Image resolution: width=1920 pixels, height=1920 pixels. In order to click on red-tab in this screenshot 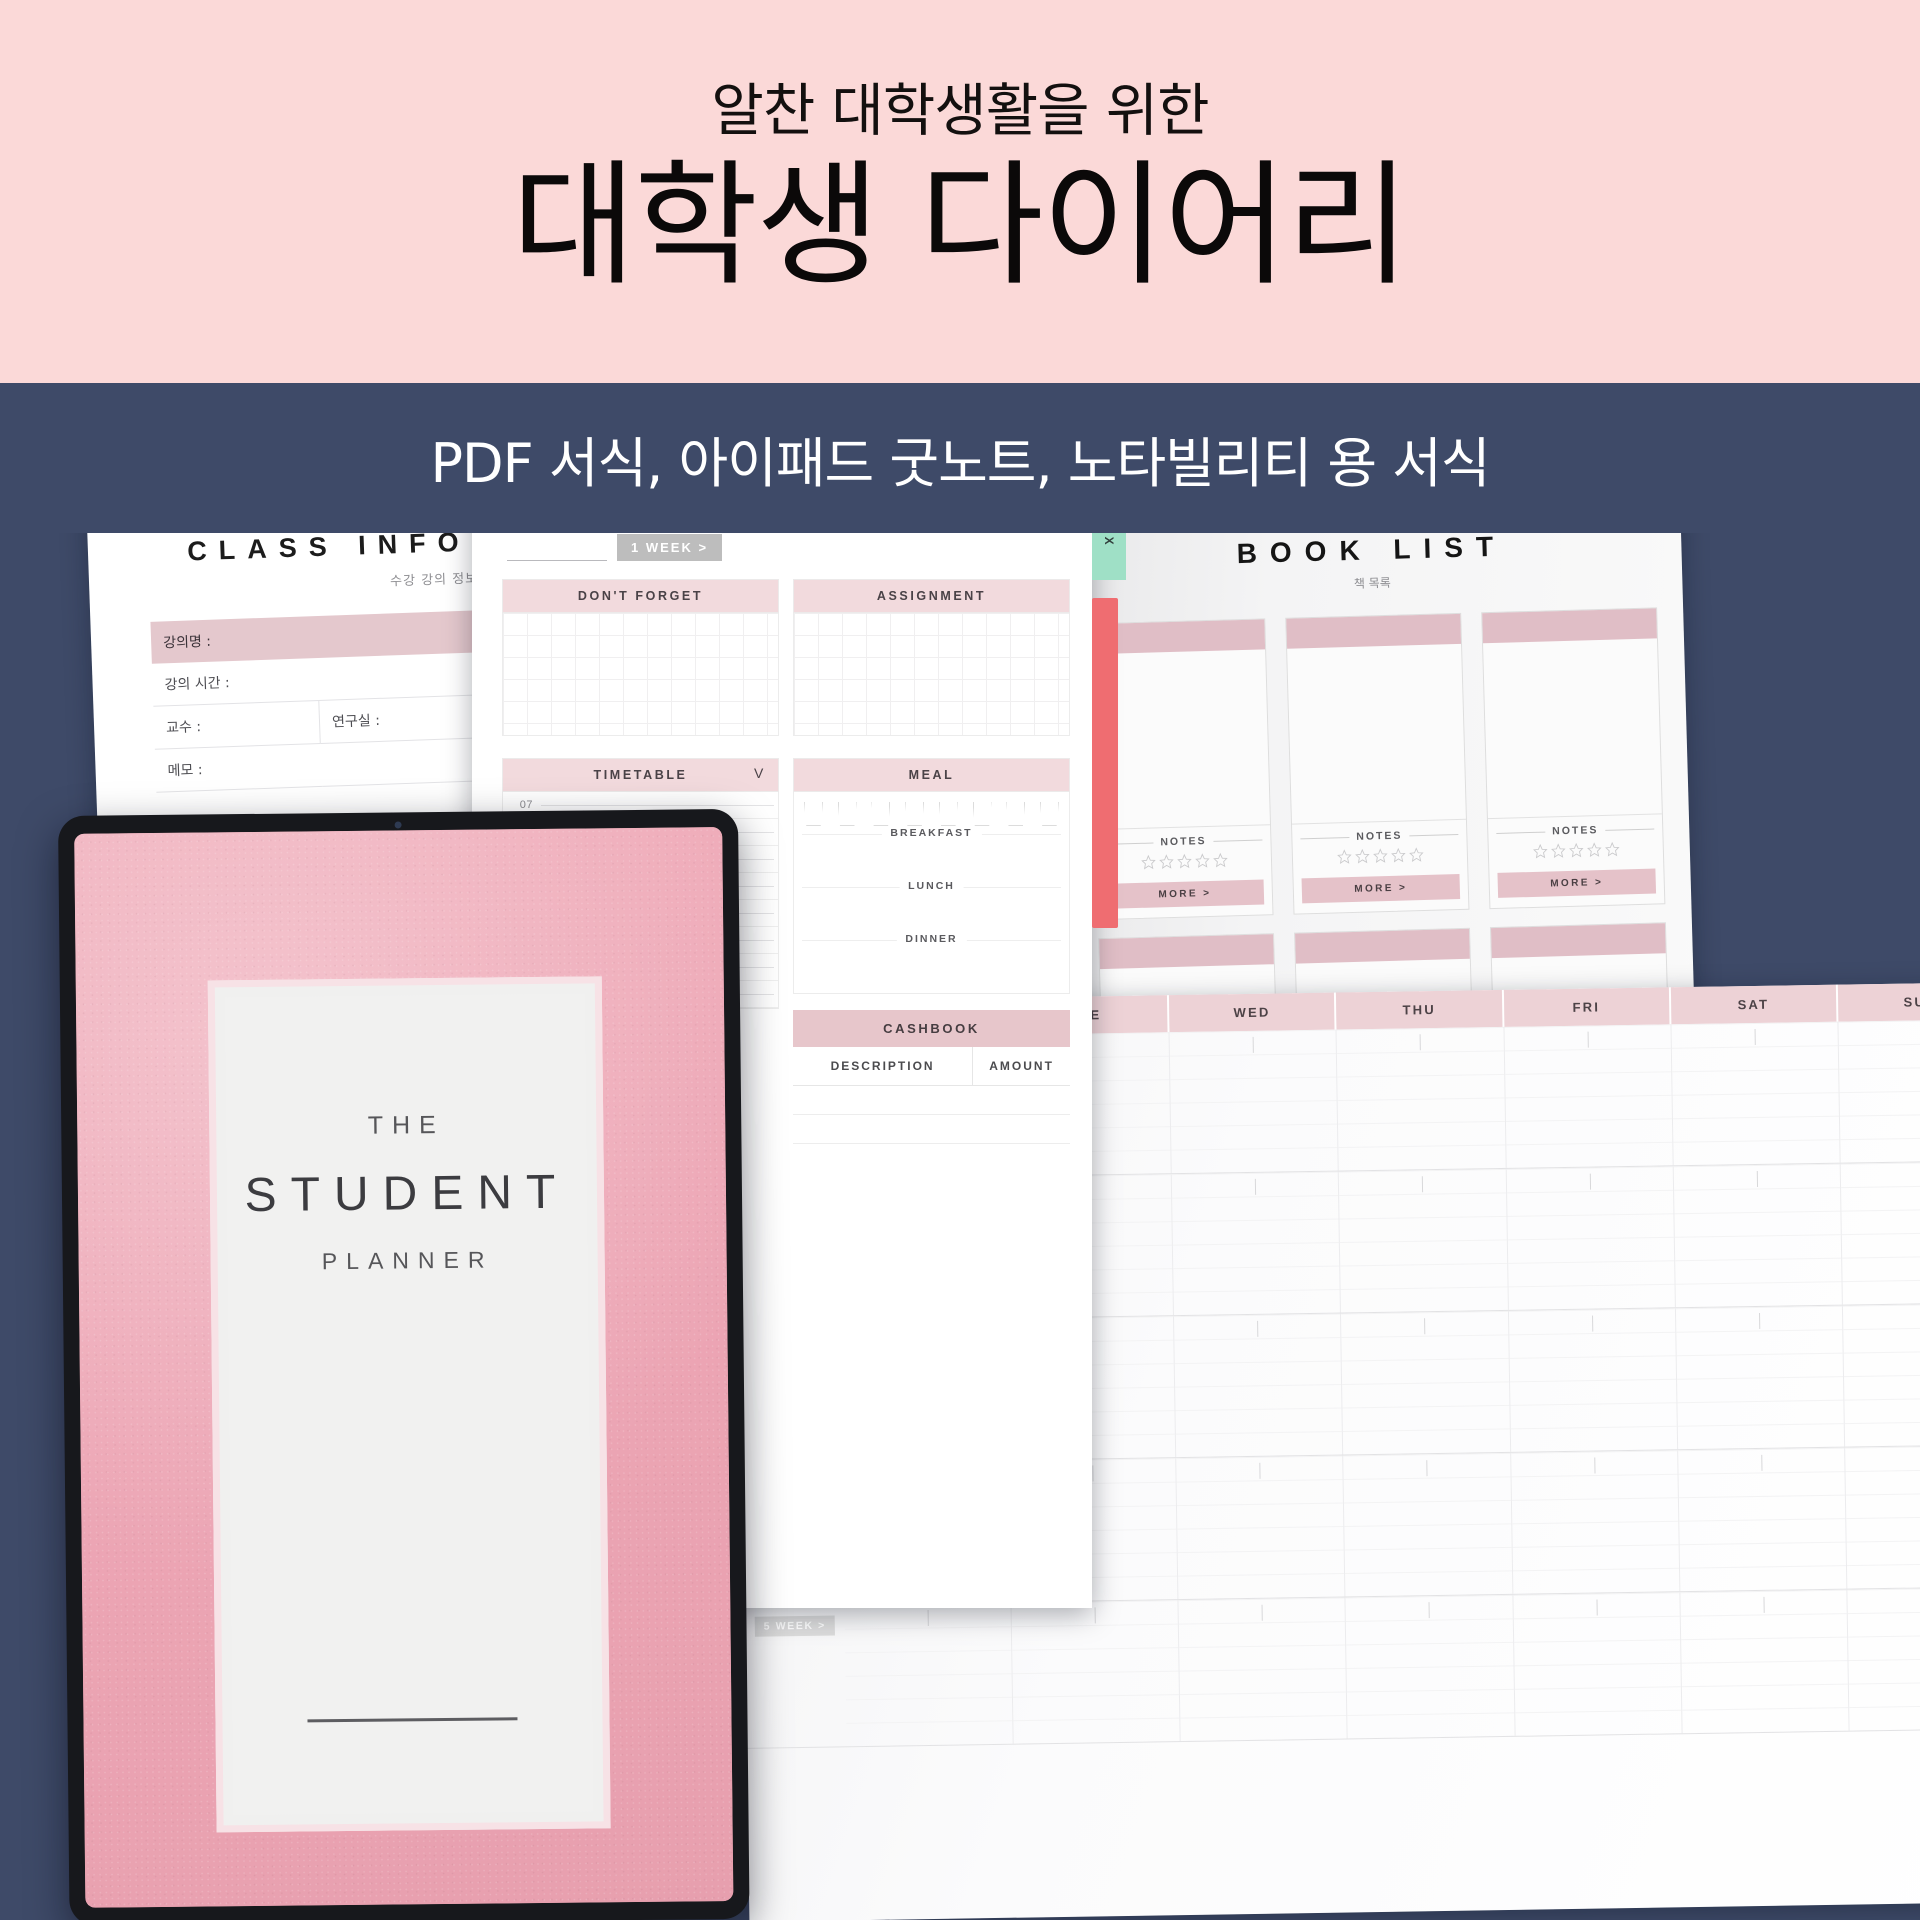, I will do `click(1105, 763)`.